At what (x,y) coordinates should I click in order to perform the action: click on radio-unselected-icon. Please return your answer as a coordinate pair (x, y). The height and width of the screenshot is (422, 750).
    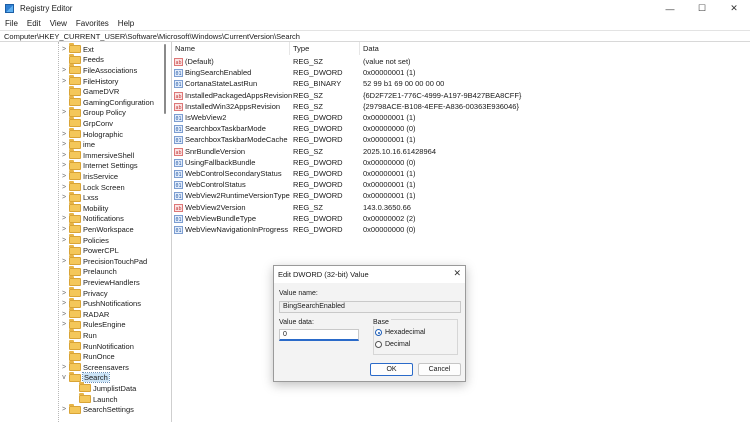
    Looking at the image, I should click on (378, 344).